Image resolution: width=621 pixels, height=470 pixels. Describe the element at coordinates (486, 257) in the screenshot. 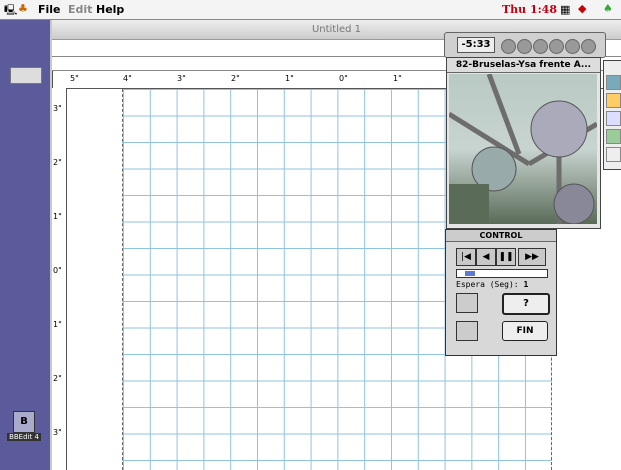

I see `previous-icon: ◀` at that location.